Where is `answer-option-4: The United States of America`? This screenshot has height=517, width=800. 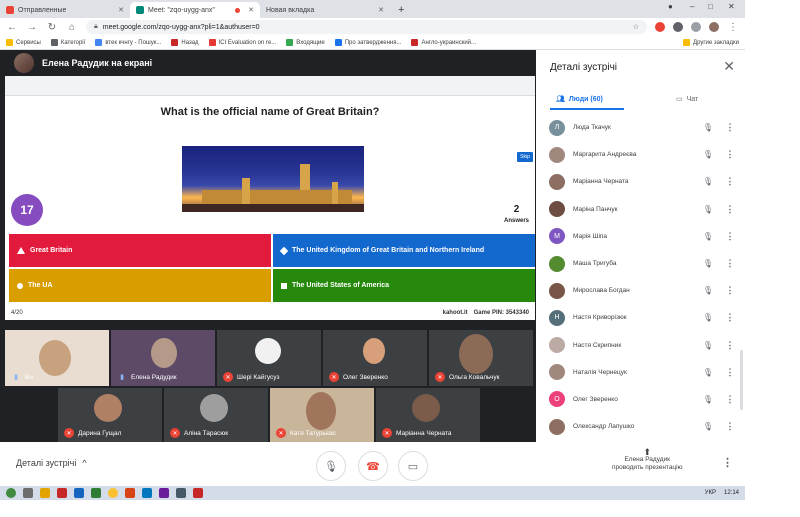
answer-option-4: The United States of America is located at coordinates (404, 285).